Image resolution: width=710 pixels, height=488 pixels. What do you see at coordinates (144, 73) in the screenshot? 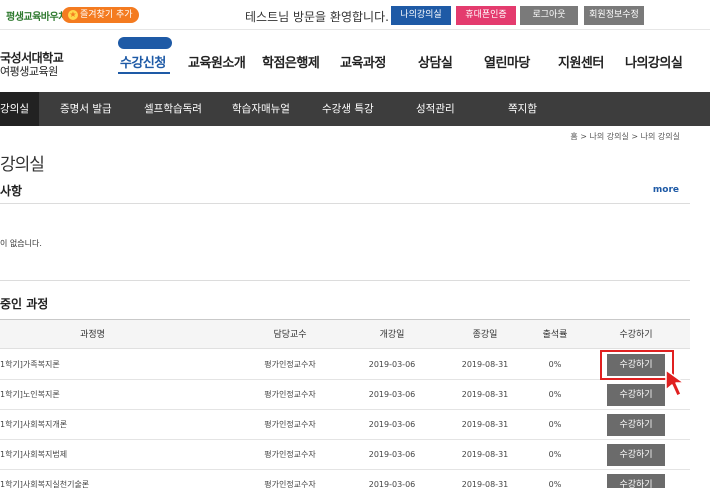
I see `active-menu-underline` at bounding box center [144, 73].